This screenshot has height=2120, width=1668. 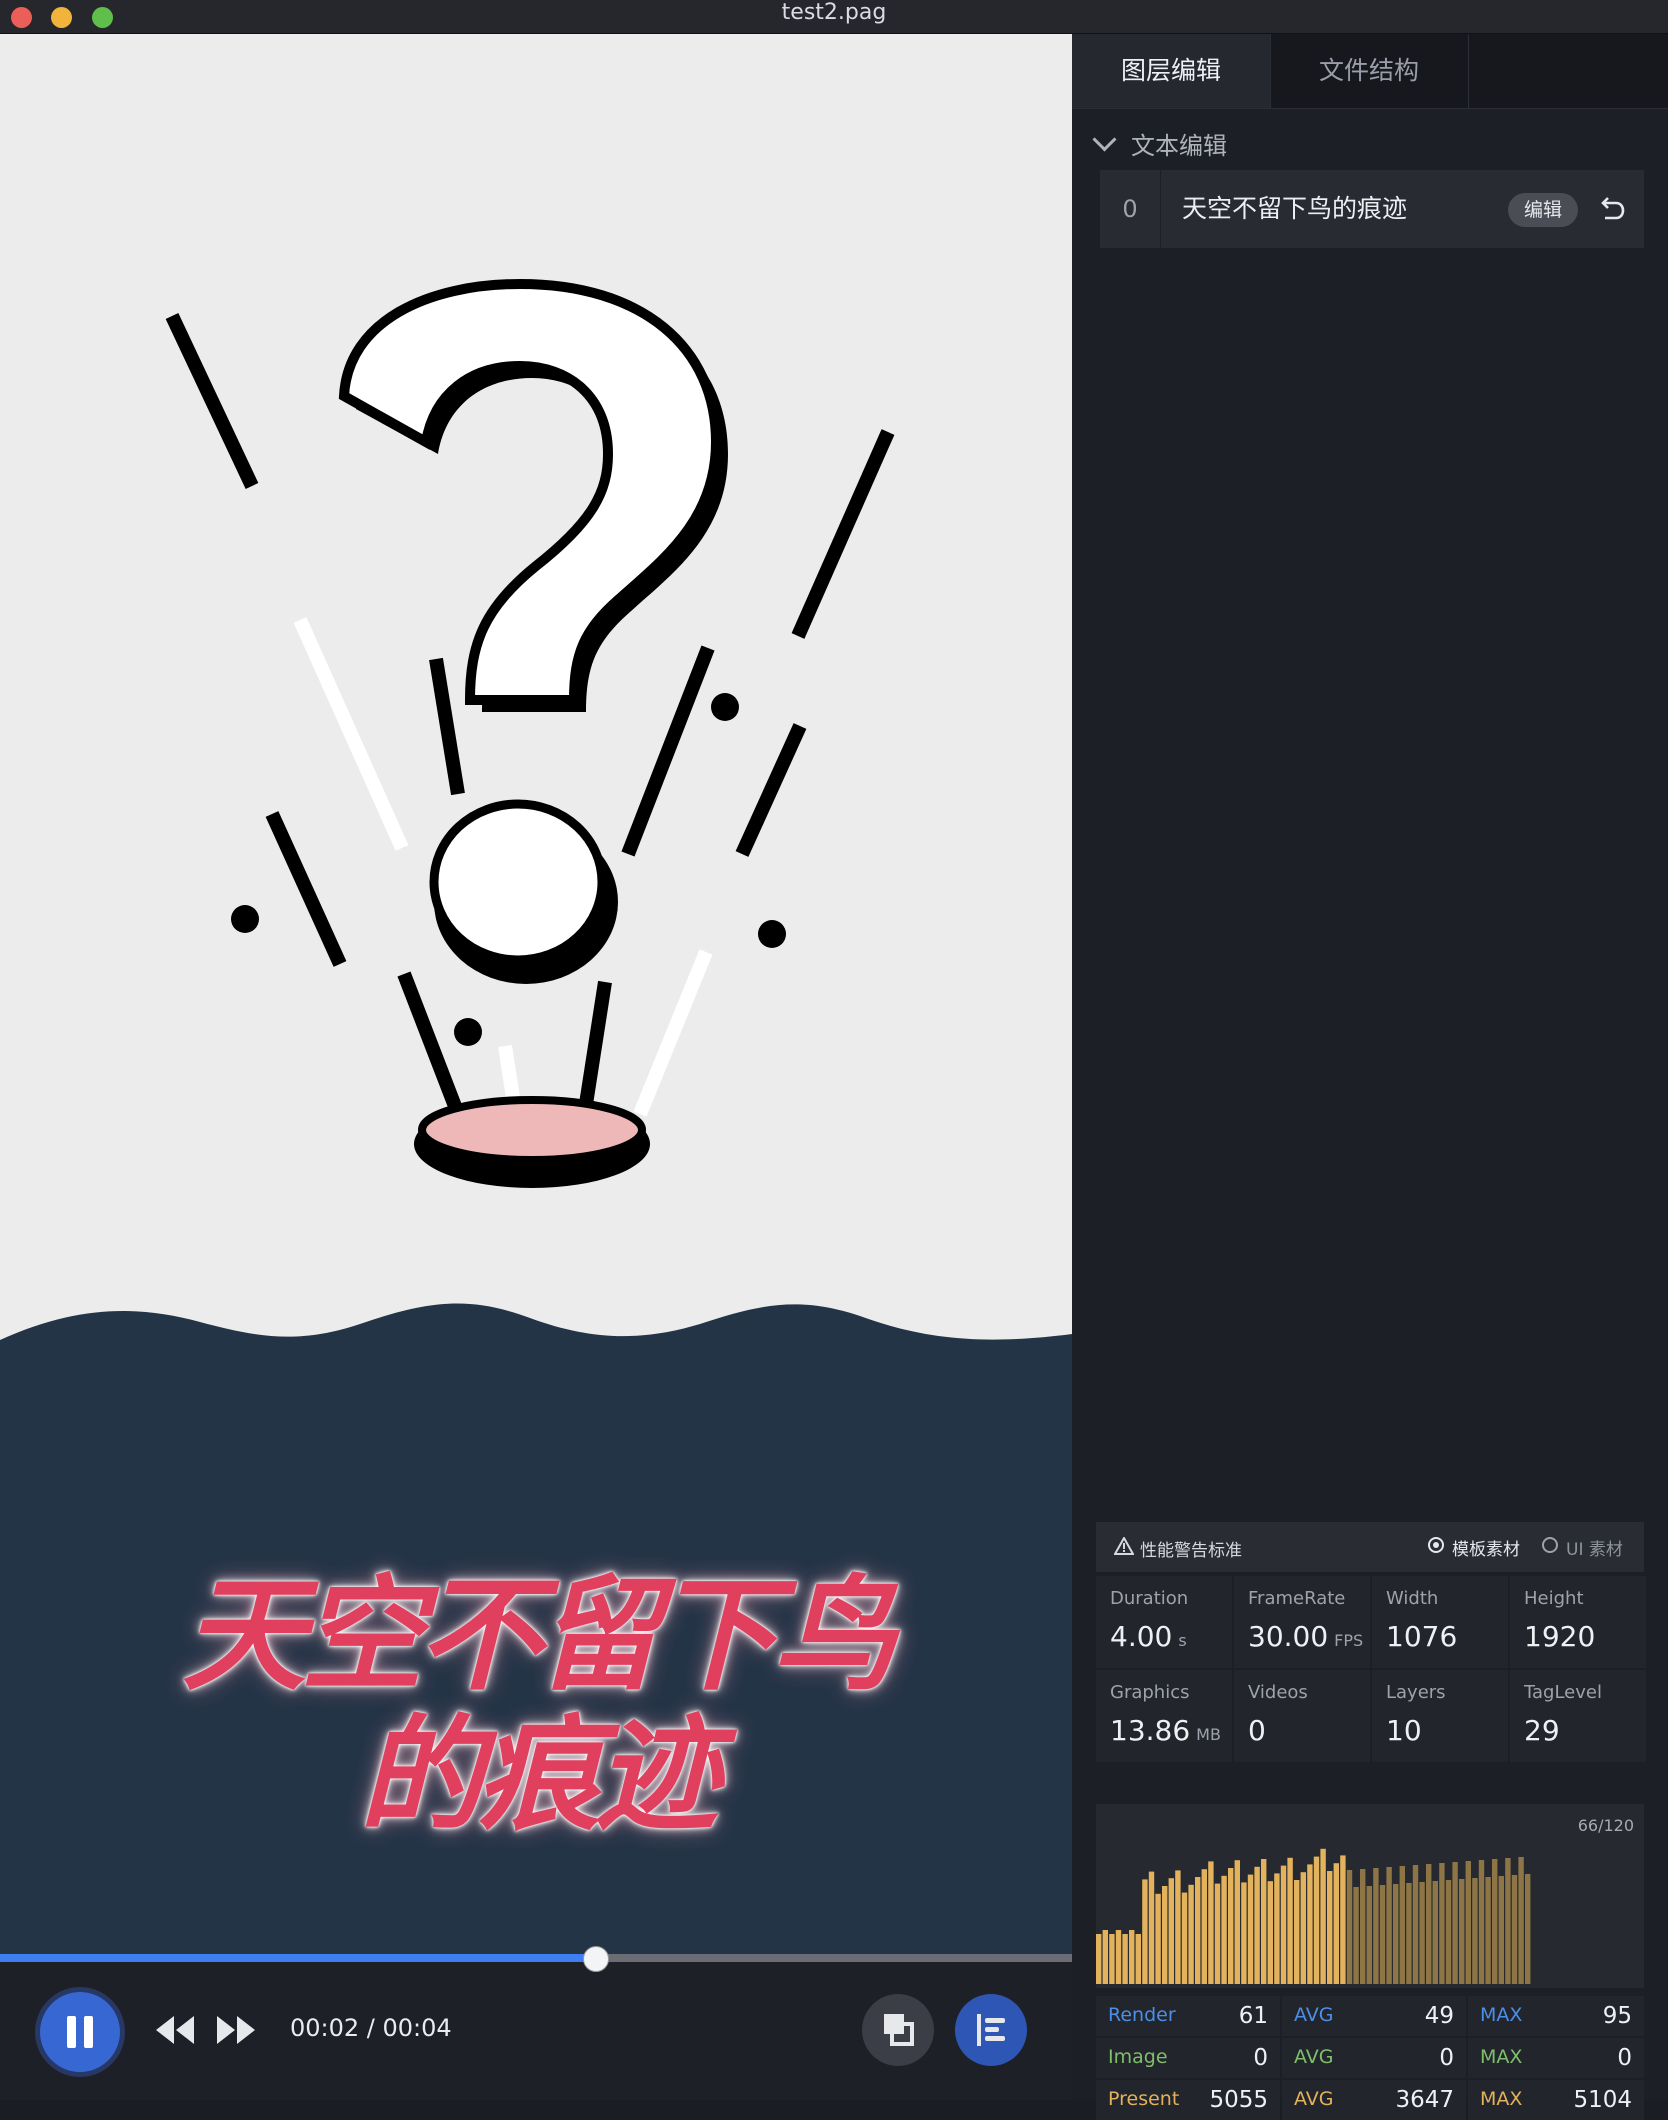 I want to click on stat-label: Videos, so click(x=1278, y=1692).